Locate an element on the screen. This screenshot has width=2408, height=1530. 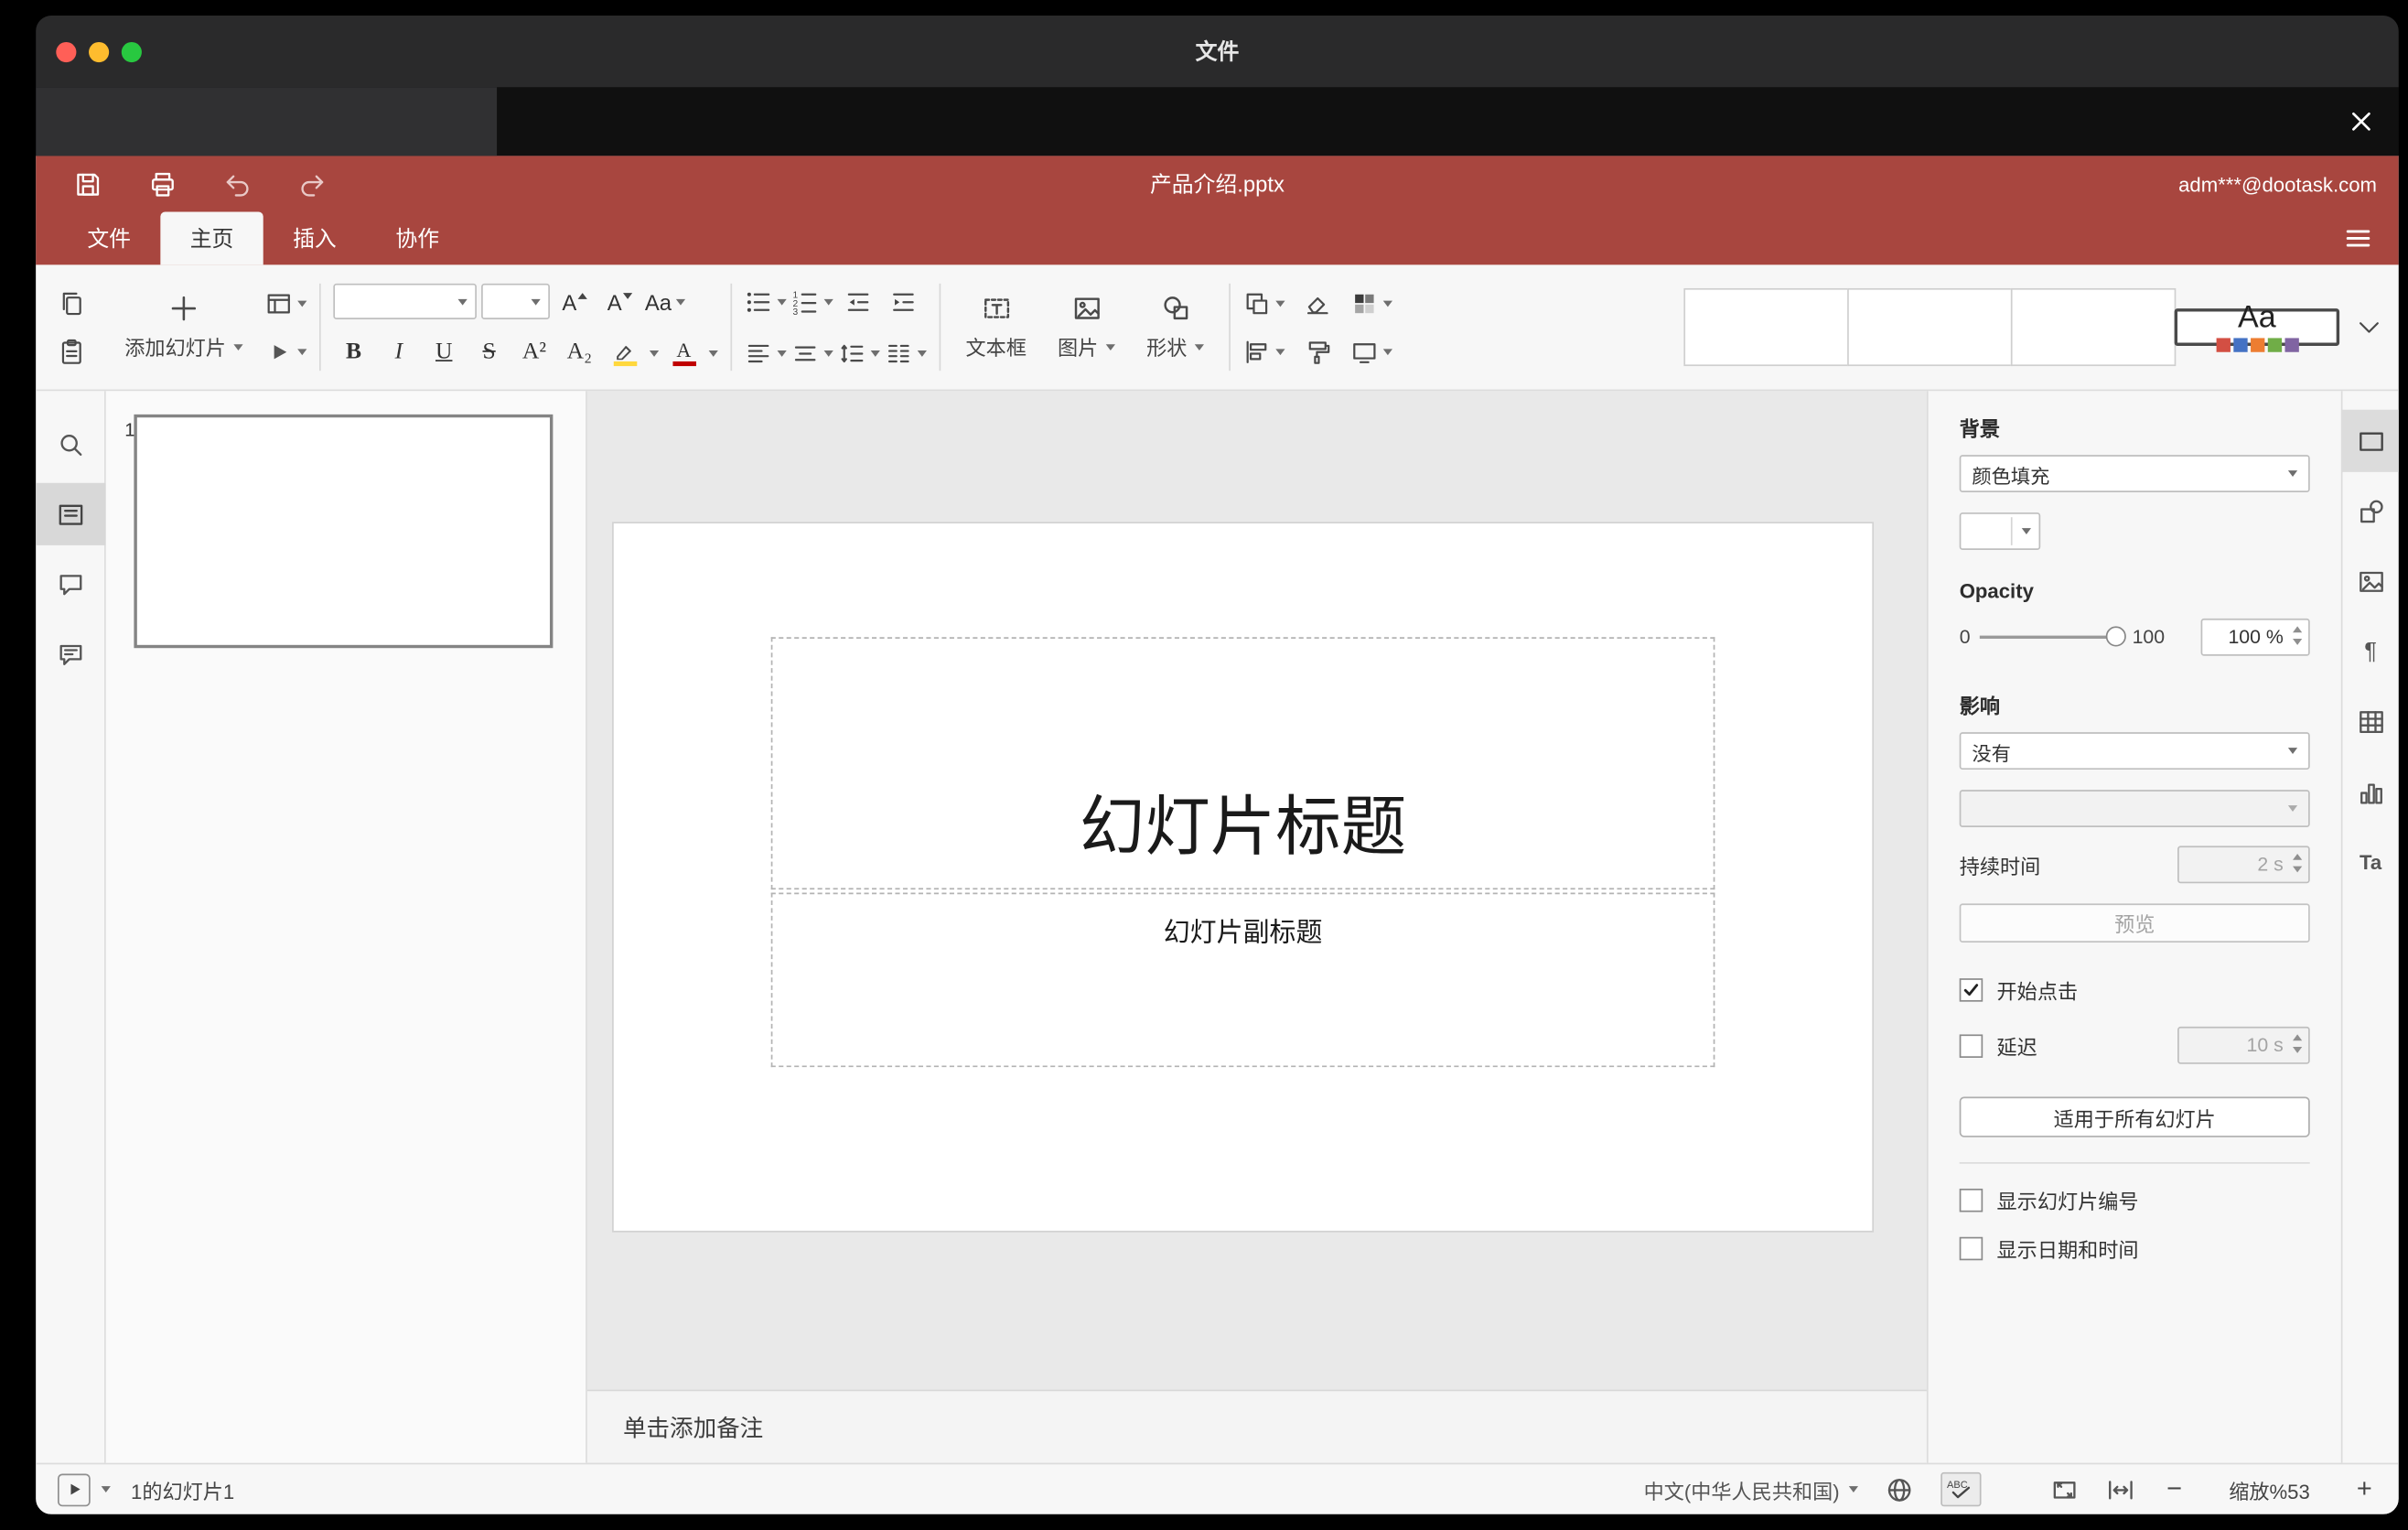
highlight-color-button is located at coordinates (632, 352).